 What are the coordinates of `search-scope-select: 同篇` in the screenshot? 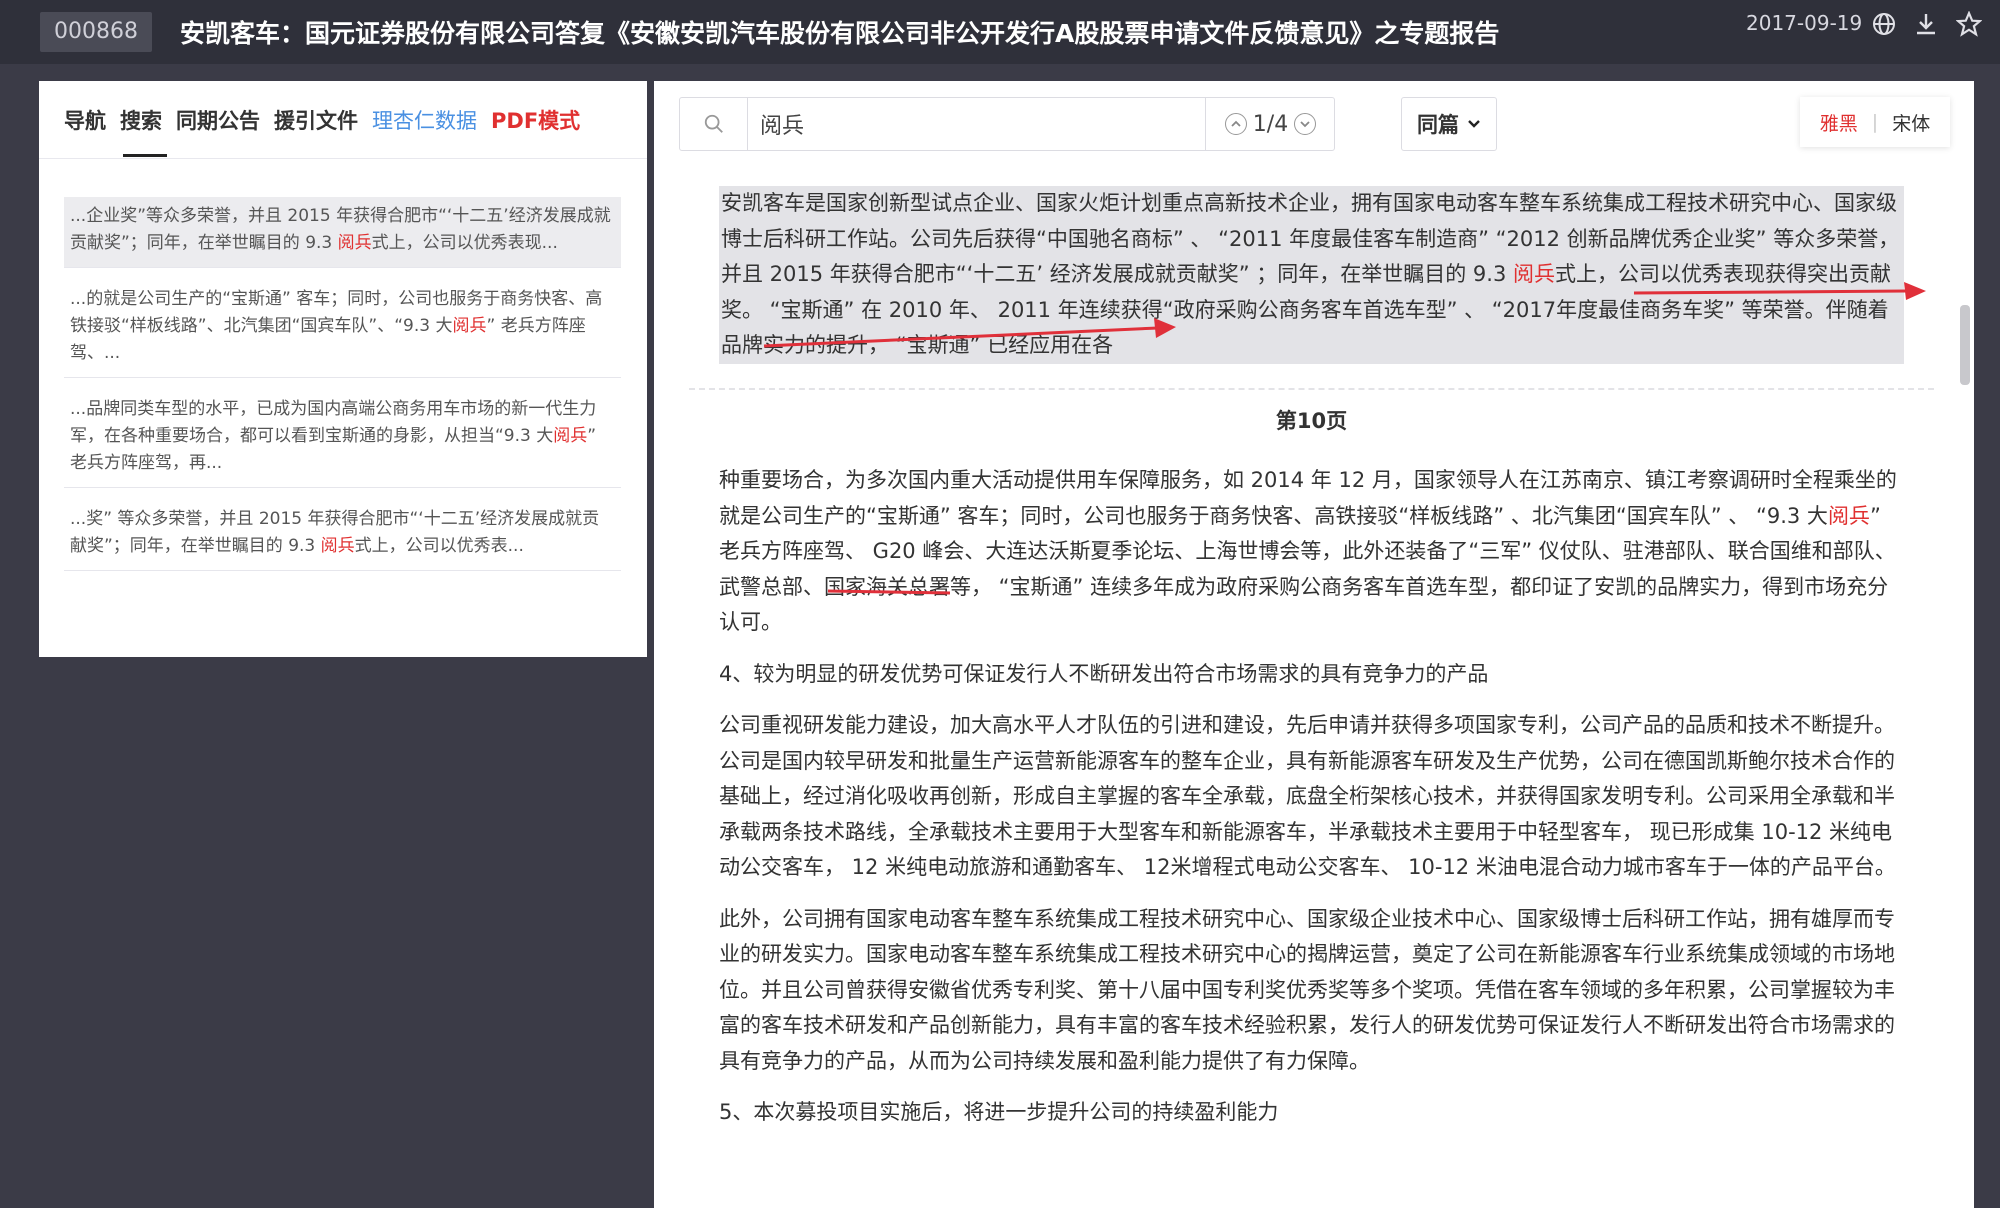 It's located at (1449, 124).